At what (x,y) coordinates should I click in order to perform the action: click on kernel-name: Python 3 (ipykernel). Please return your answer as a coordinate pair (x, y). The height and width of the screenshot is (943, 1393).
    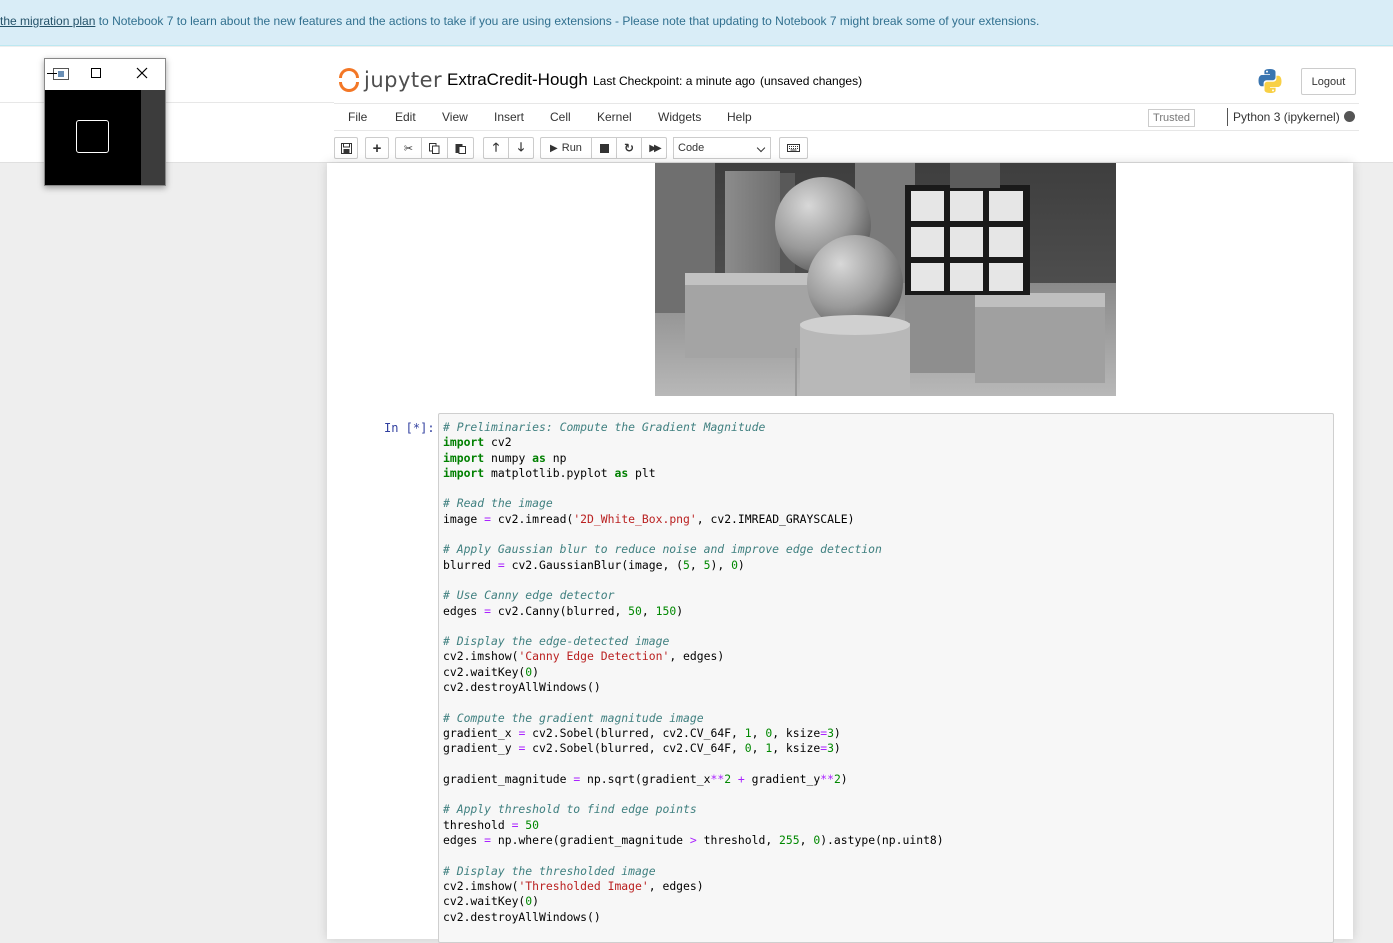
    Looking at the image, I should click on (1286, 117).